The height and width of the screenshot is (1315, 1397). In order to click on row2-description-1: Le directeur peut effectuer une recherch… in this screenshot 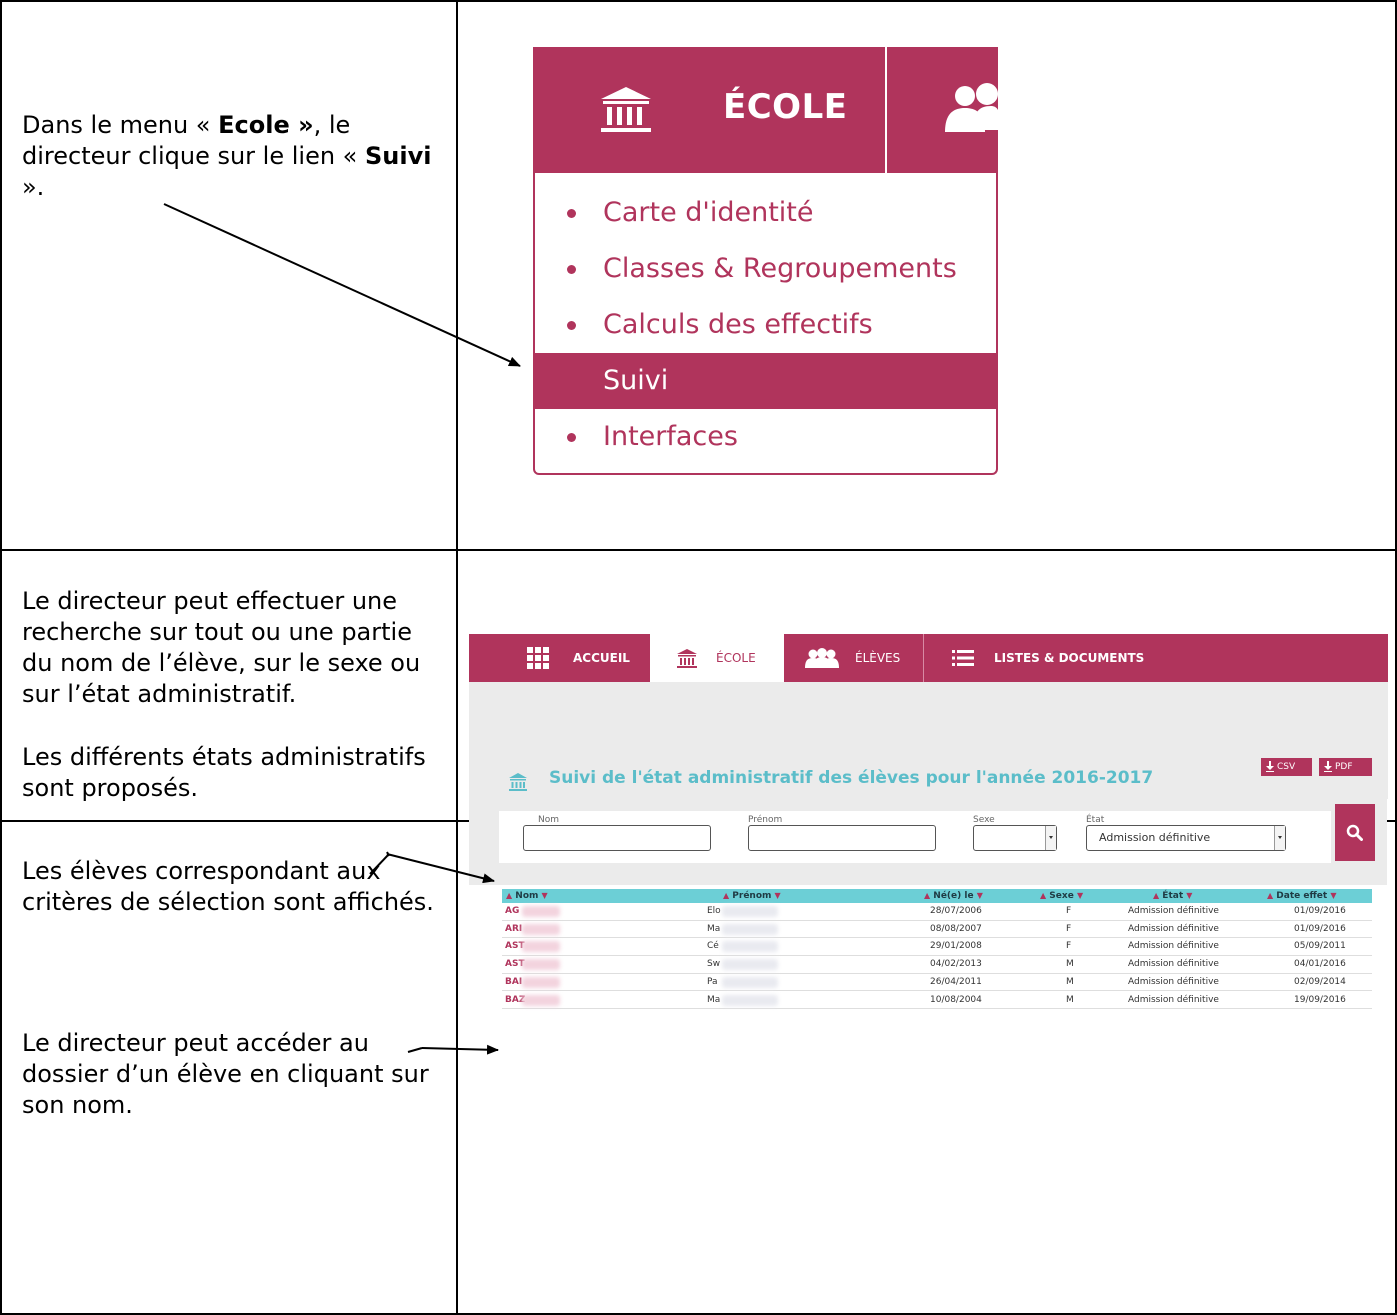, I will do `click(221, 647)`.